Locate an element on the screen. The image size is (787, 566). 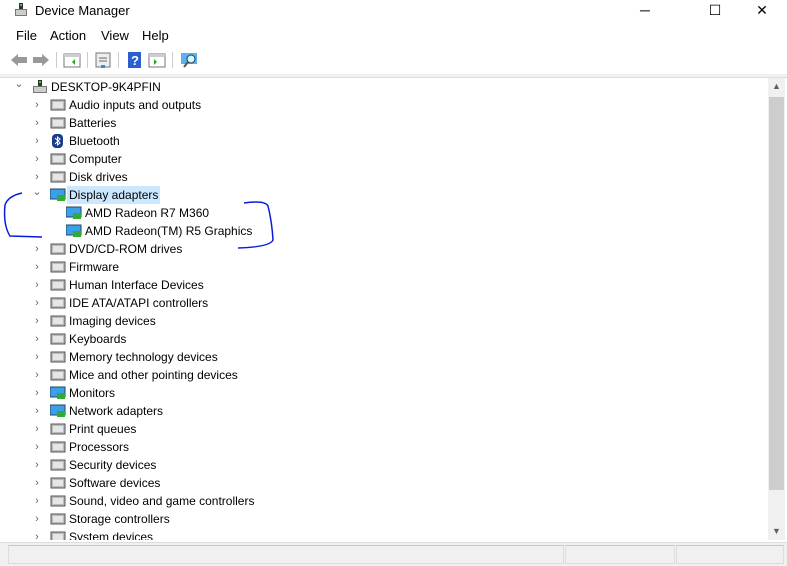
hid-icon is located at coordinates (58, 285).